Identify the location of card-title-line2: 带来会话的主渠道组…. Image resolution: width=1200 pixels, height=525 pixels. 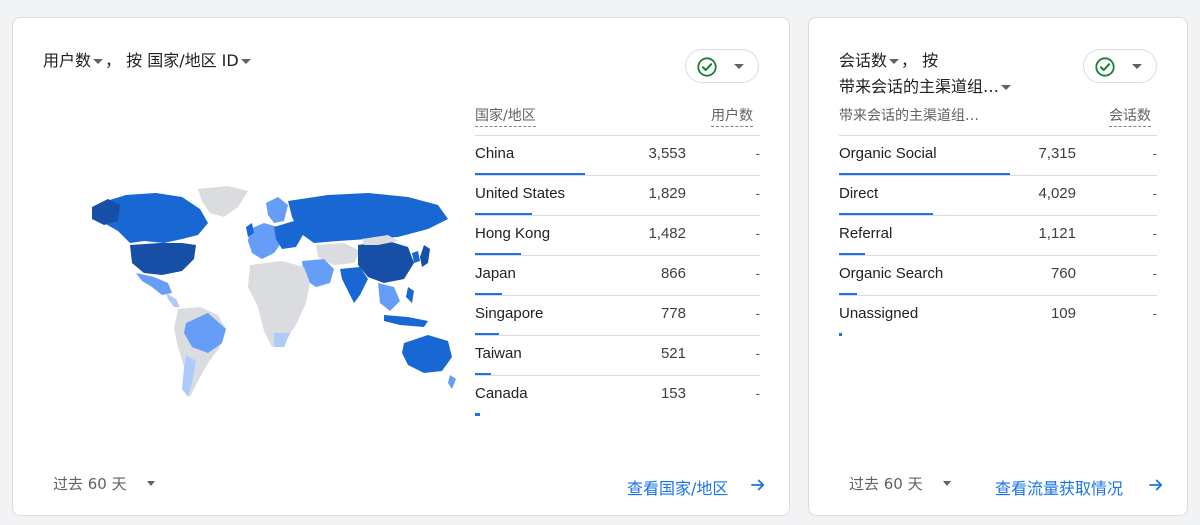
(926, 87).